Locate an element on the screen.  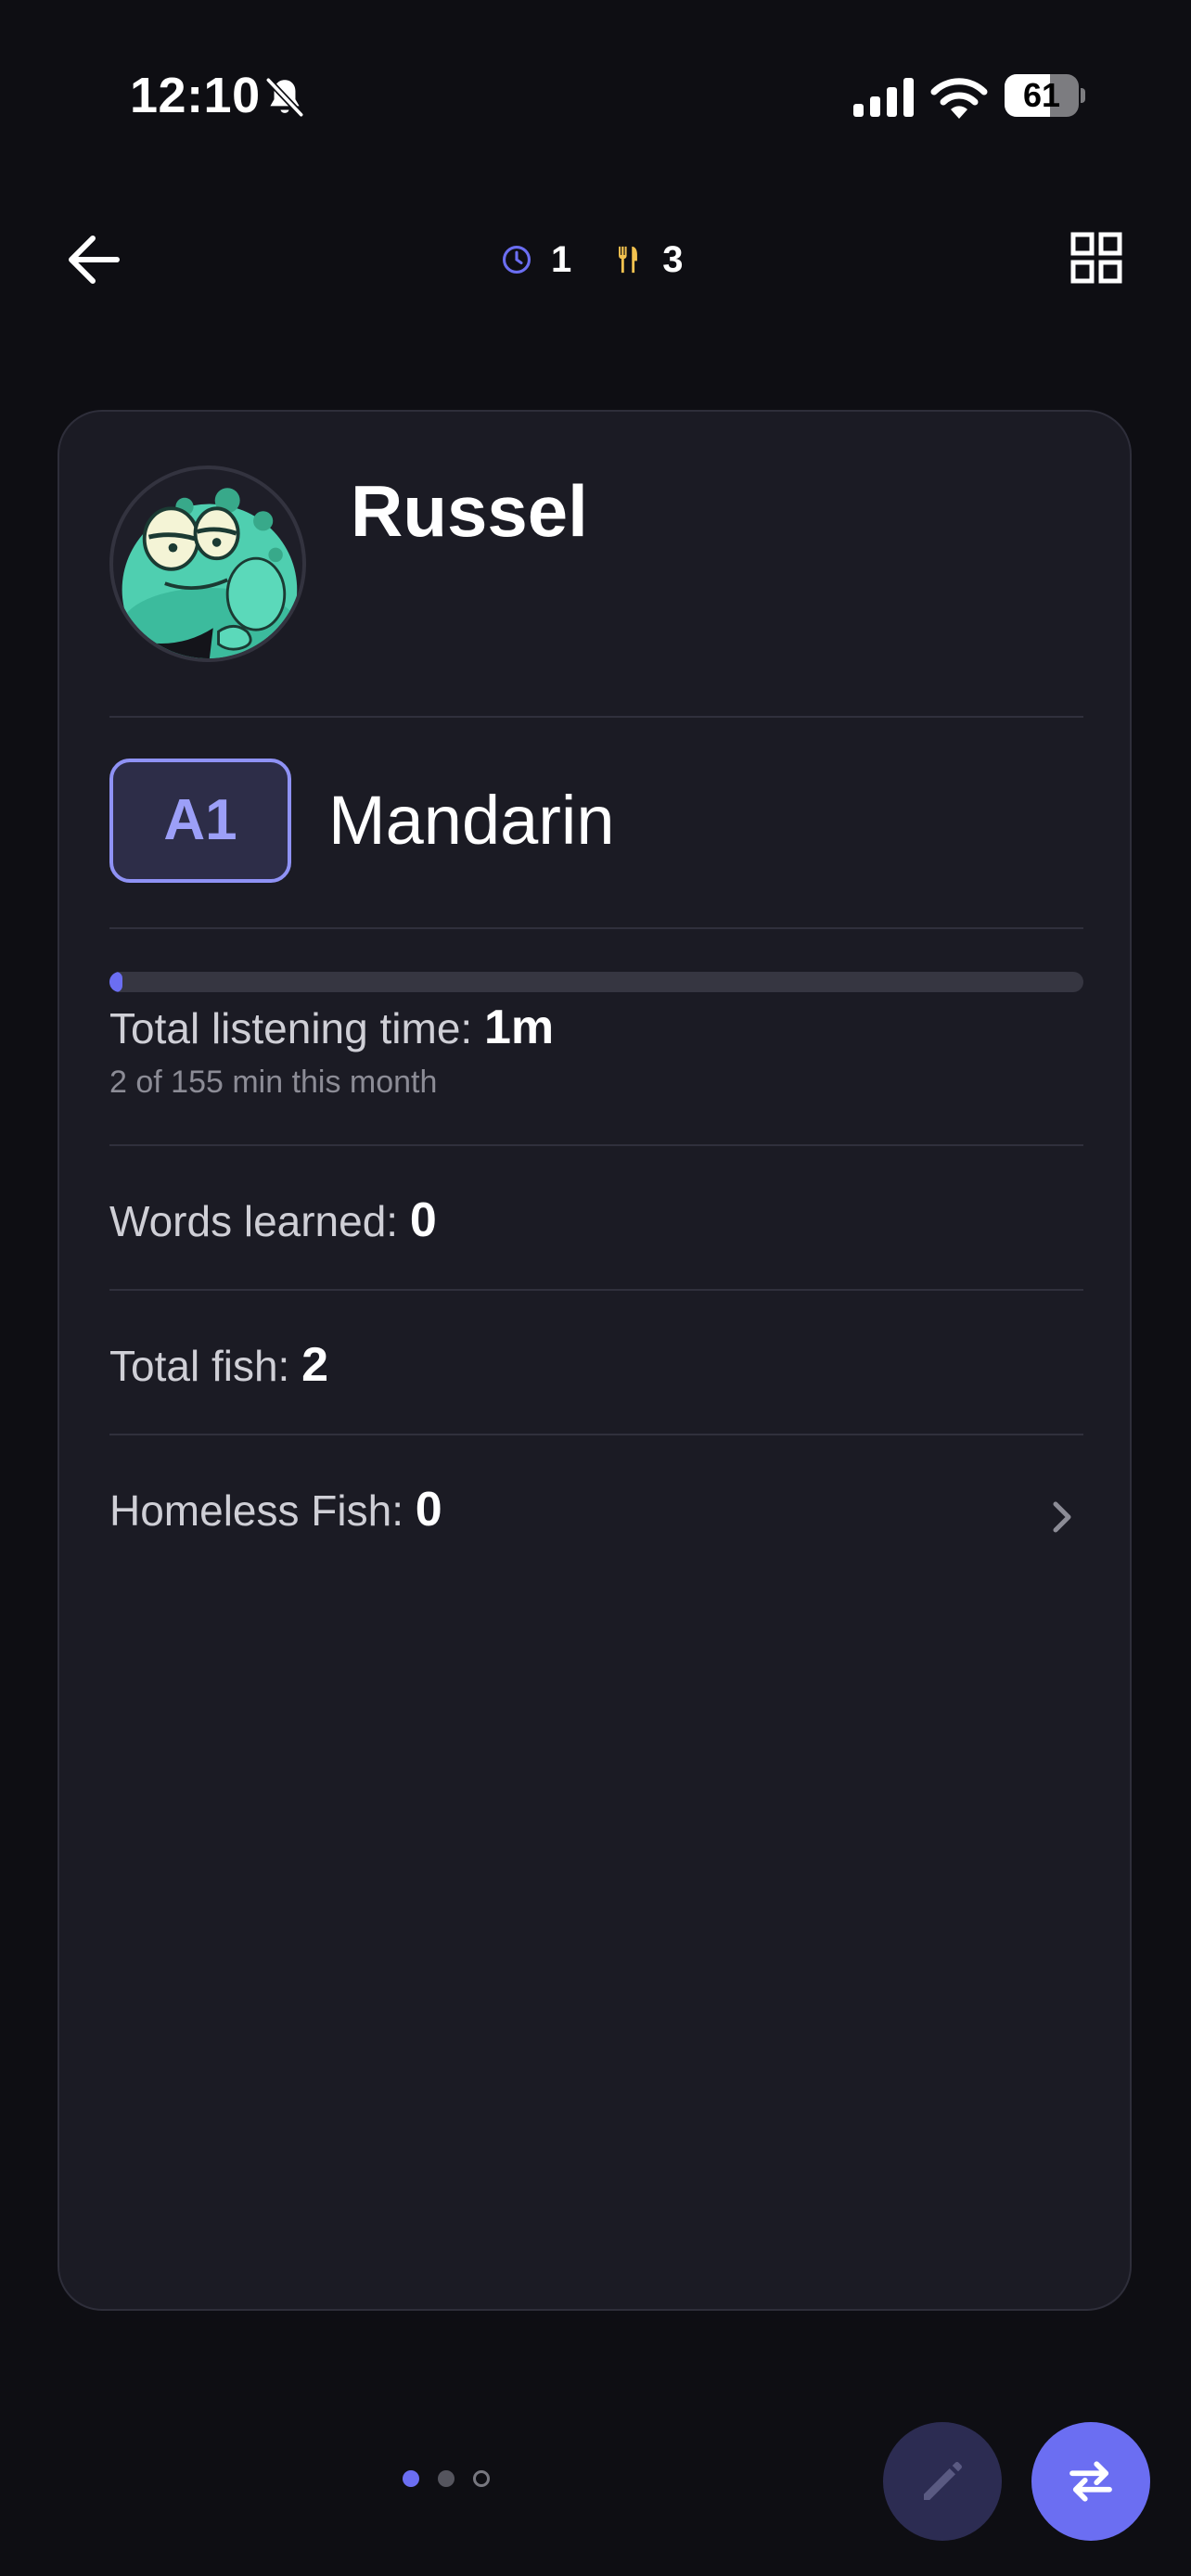
arrow-left-icon is located at coordinates (93, 260).